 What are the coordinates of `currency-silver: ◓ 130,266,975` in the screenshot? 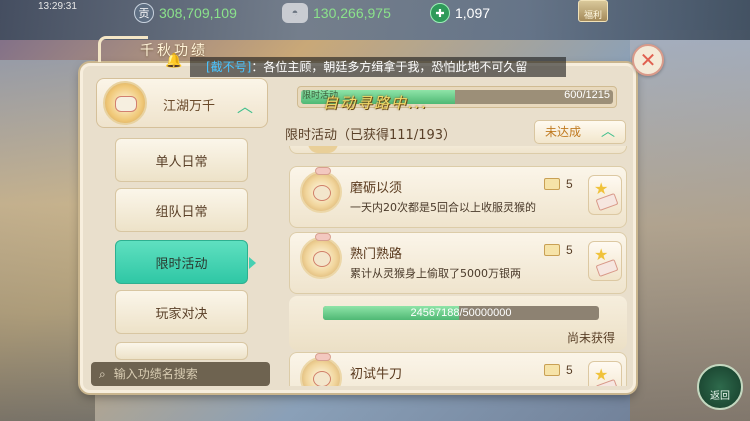 It's located at (336, 13).